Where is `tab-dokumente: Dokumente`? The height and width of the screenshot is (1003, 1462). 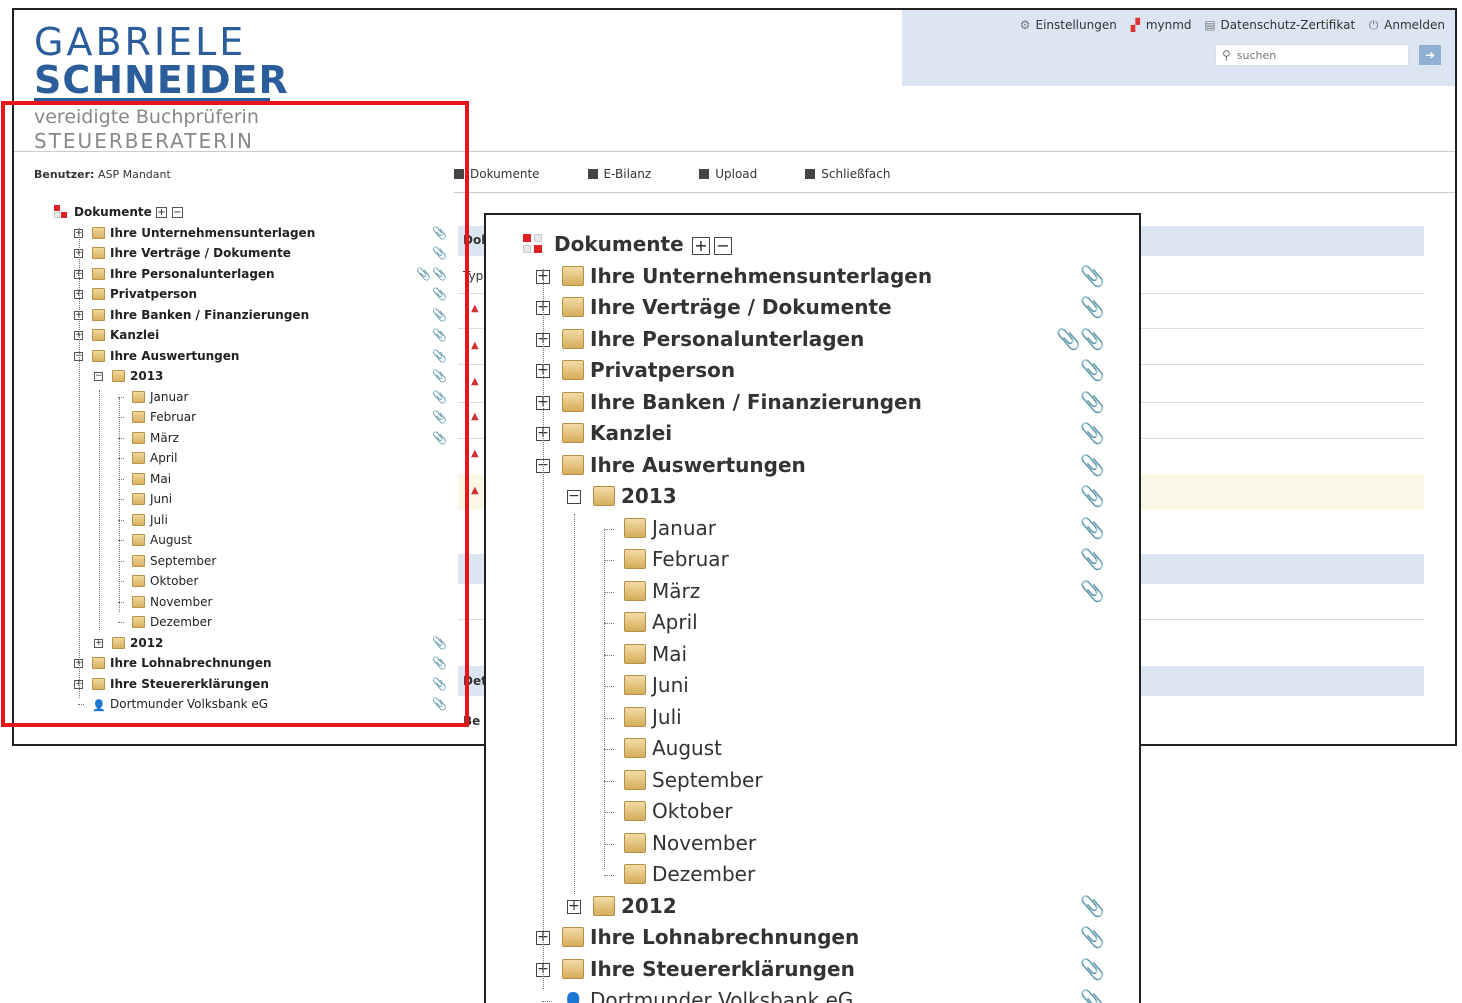
tab-dokumente: Dokumente is located at coordinates (497, 174).